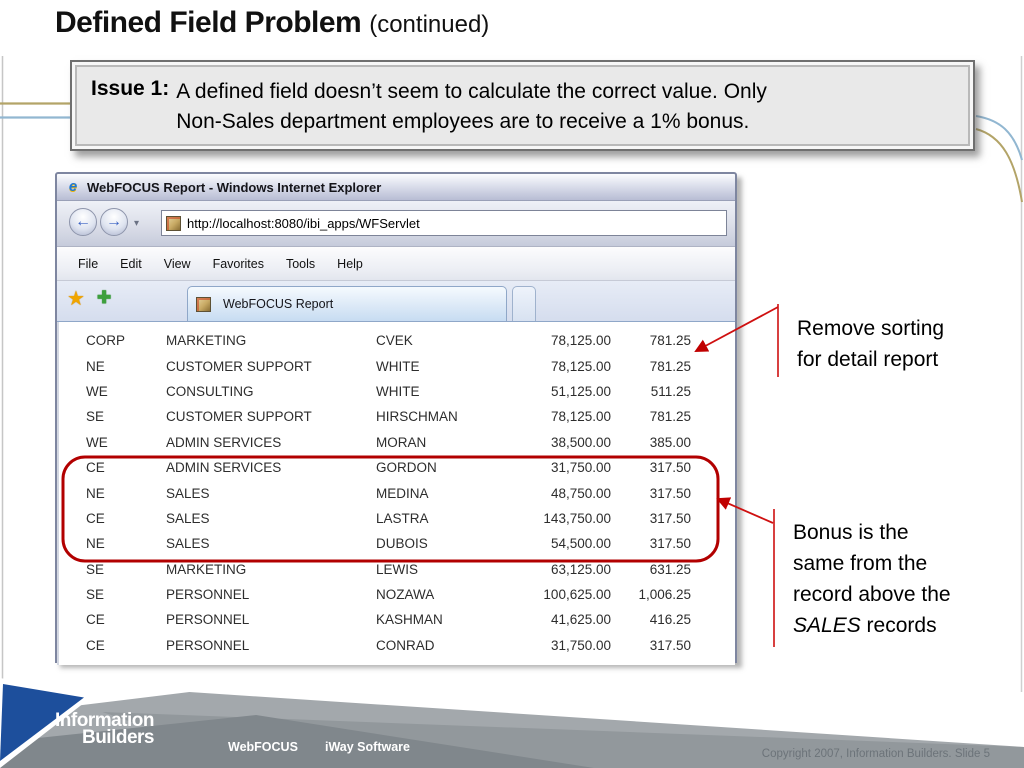 Image resolution: width=1024 pixels, height=768 pixels. I want to click on cell: CONRAD, so click(405, 645).